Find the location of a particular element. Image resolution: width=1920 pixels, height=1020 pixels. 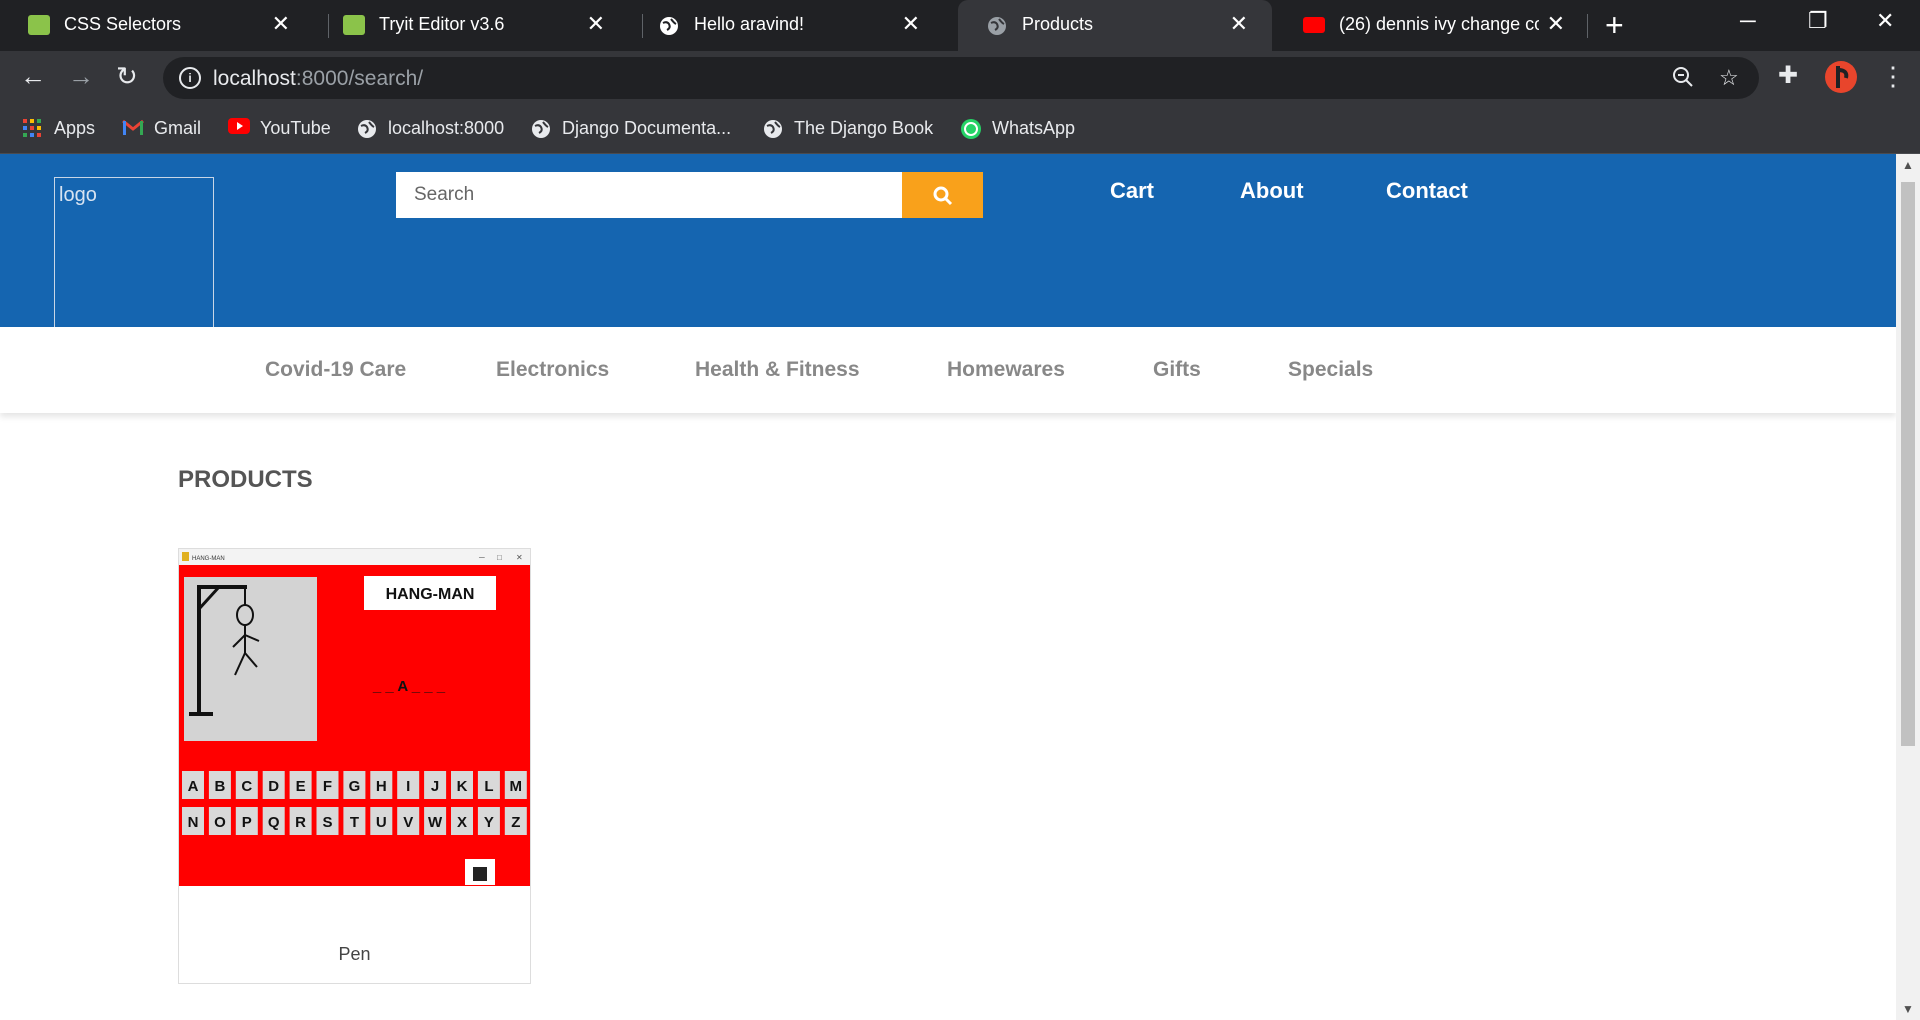

letter-key-label: Q is located at coordinates (274, 822).